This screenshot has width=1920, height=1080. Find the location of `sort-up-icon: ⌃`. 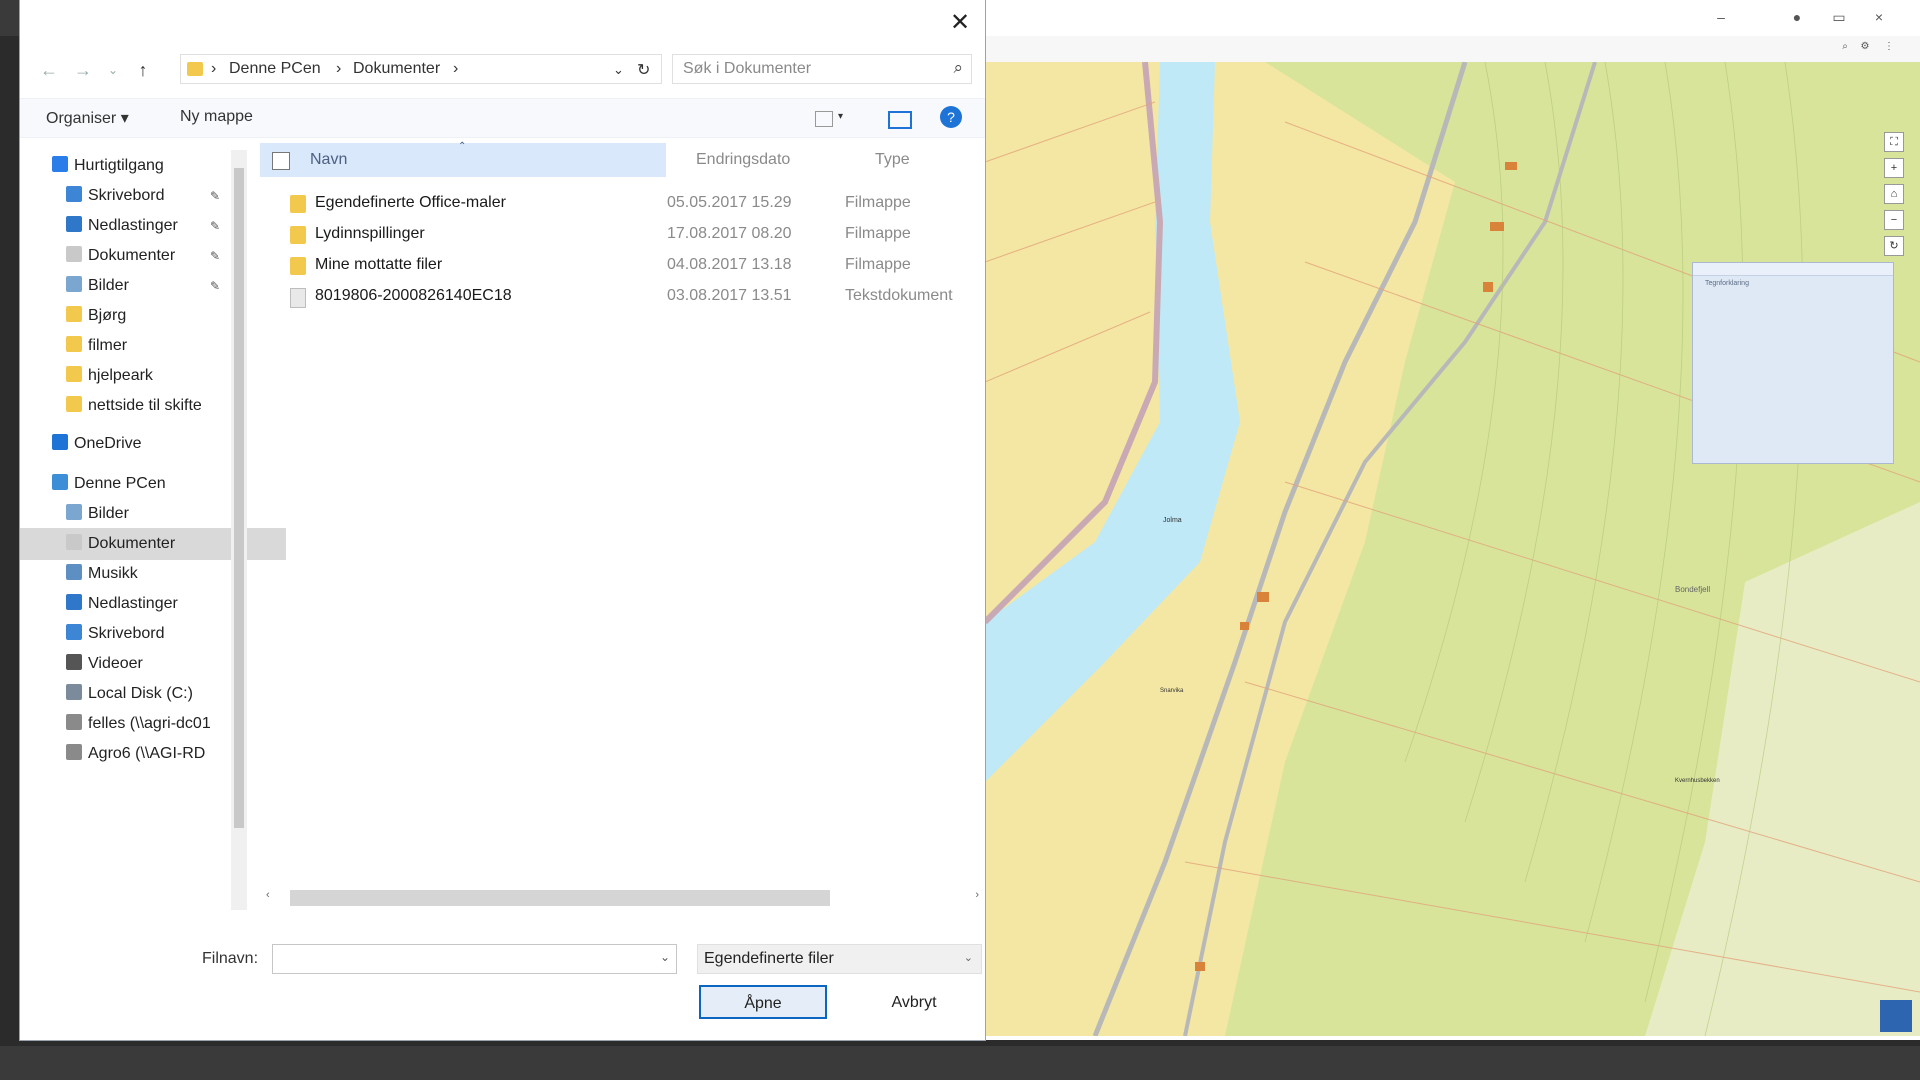

sort-up-icon: ⌃ is located at coordinates (462, 146).